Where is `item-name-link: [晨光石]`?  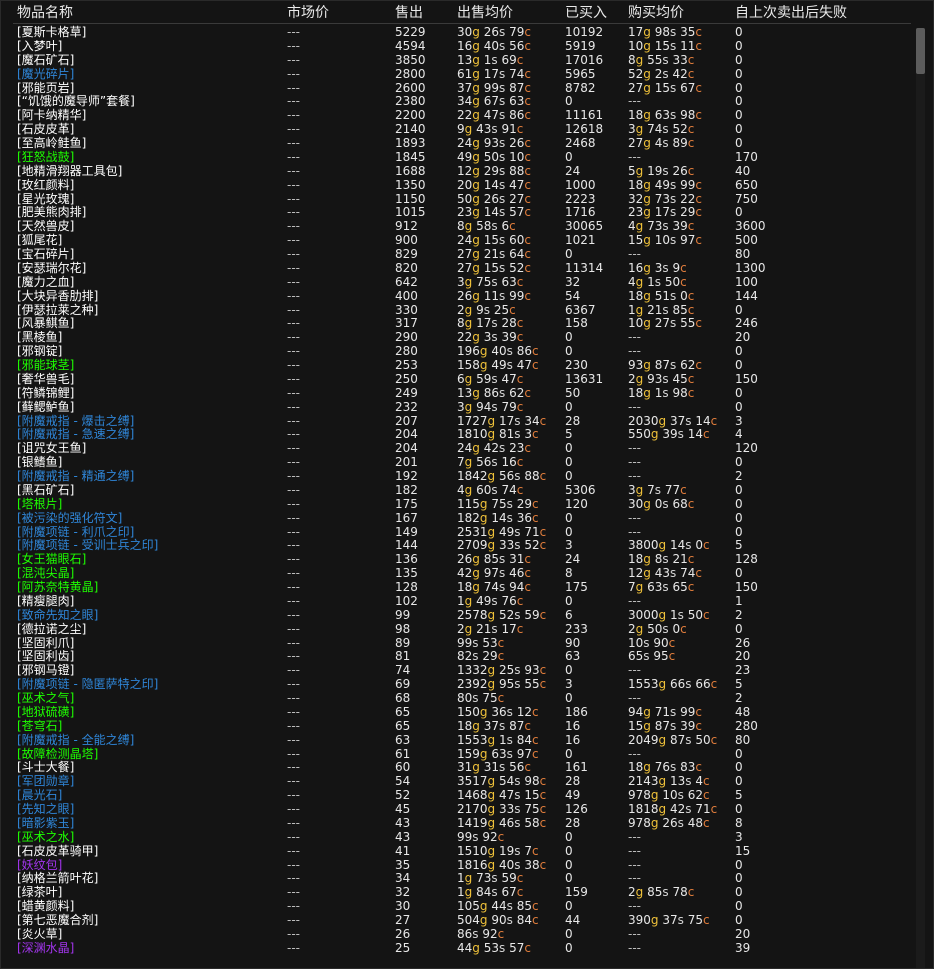 item-name-link: [晨光石] is located at coordinates (39, 795).